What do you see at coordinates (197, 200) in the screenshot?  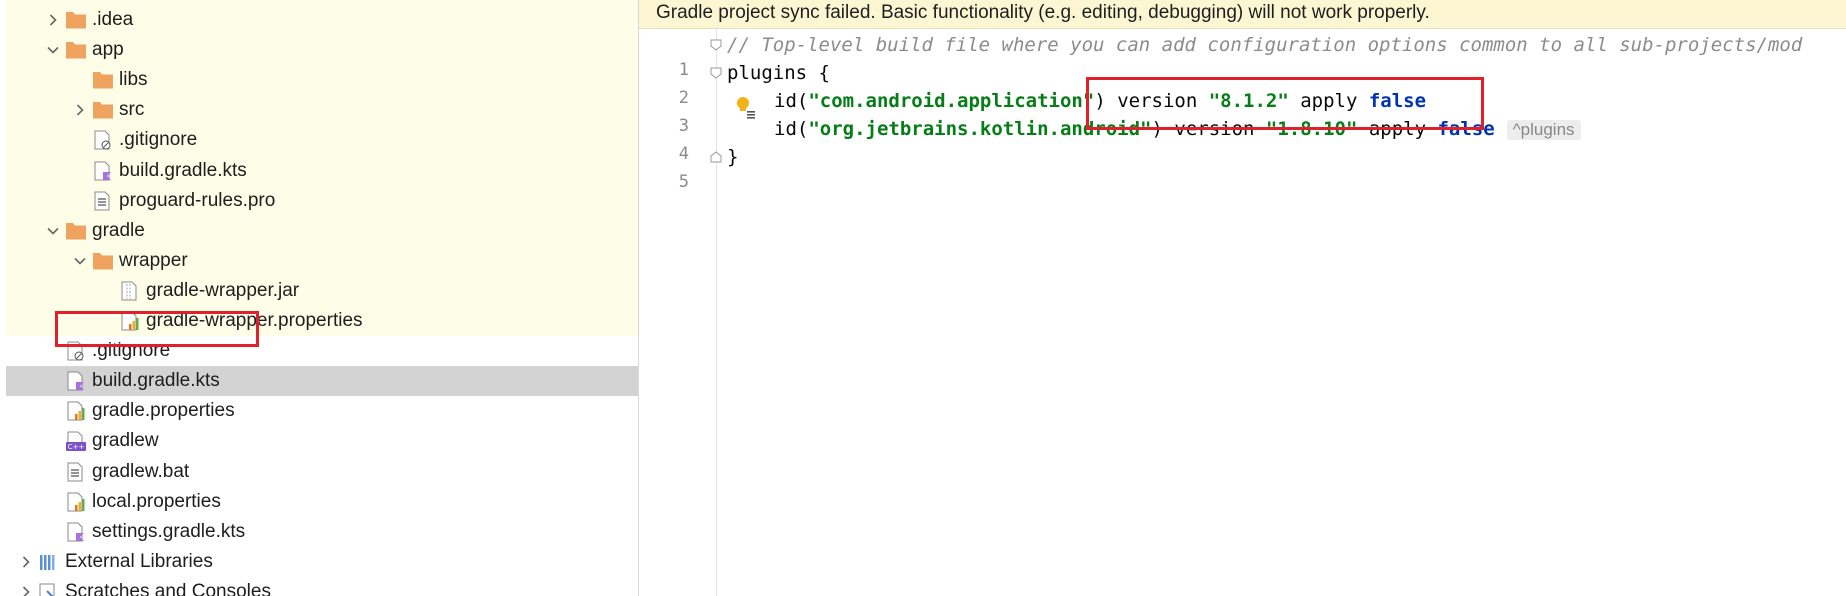 I see `tree-item-label: proguard-rules.pro` at bounding box center [197, 200].